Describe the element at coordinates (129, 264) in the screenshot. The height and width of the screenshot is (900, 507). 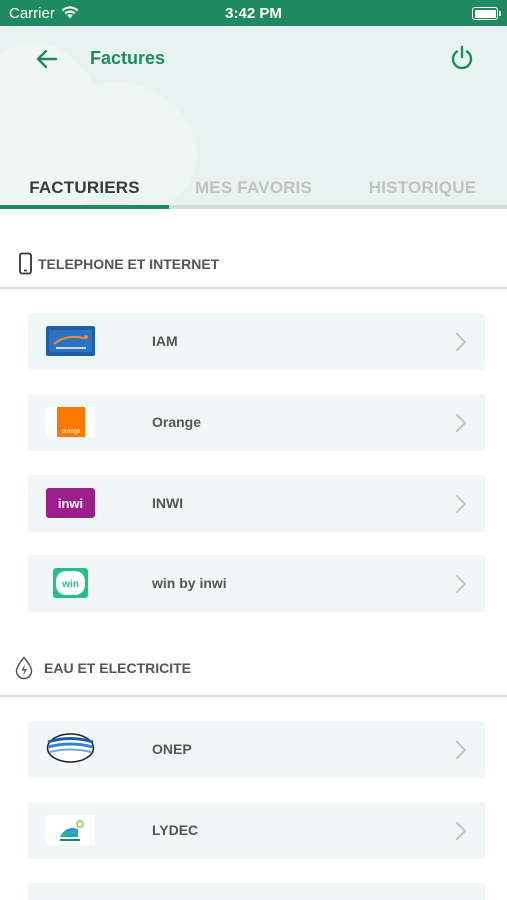
I see `section-label: TELEPHONE ET INTERNET` at that location.